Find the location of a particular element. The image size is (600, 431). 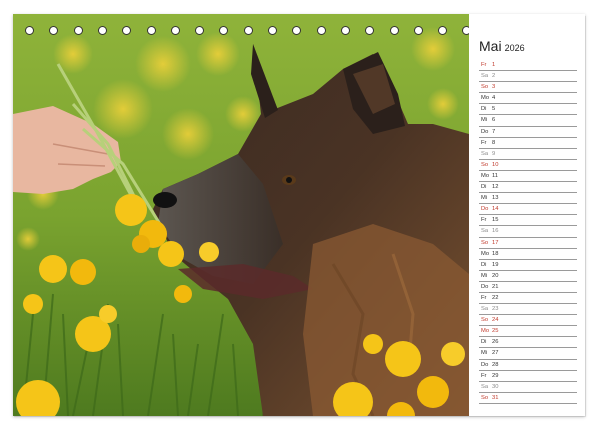

day-number: 28 is located at coordinates (495, 364).